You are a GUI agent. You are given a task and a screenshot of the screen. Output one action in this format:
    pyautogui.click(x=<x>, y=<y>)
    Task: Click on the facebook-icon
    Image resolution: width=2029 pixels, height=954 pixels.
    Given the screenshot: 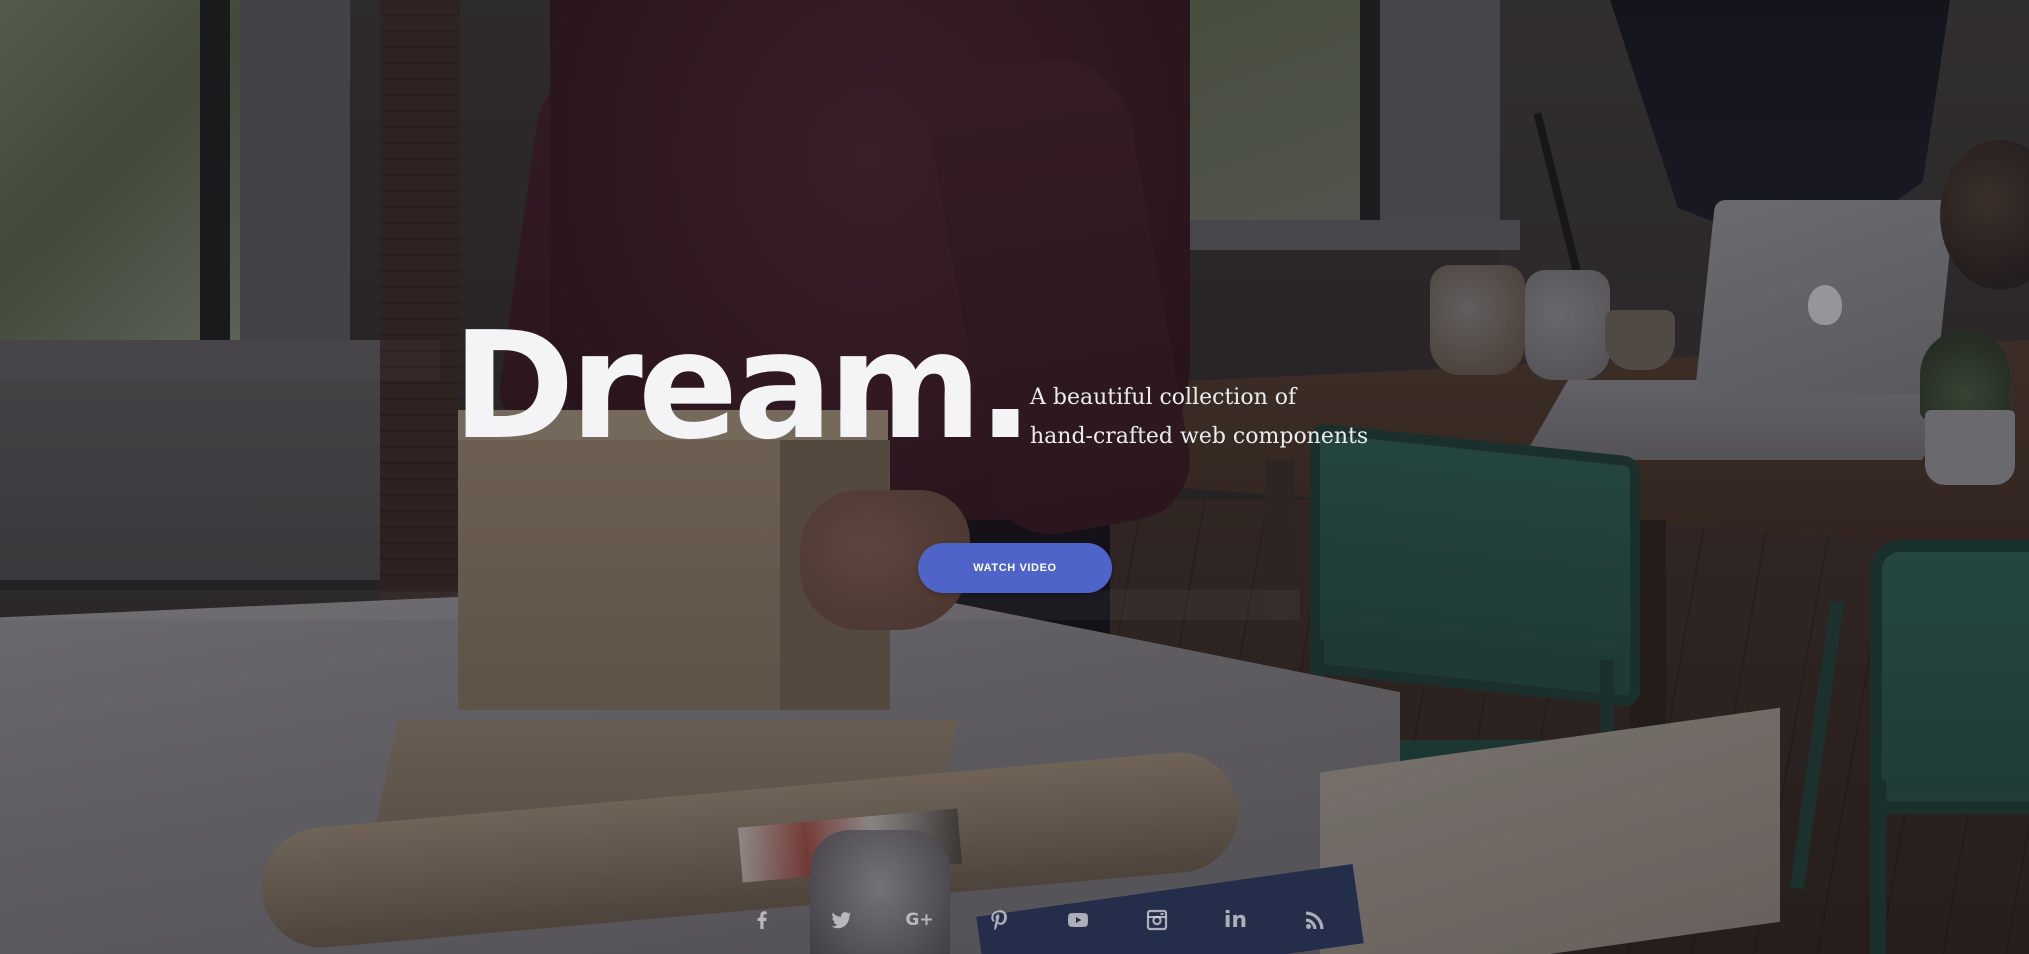 What is the action you would take?
    pyautogui.click(x=762, y=920)
    